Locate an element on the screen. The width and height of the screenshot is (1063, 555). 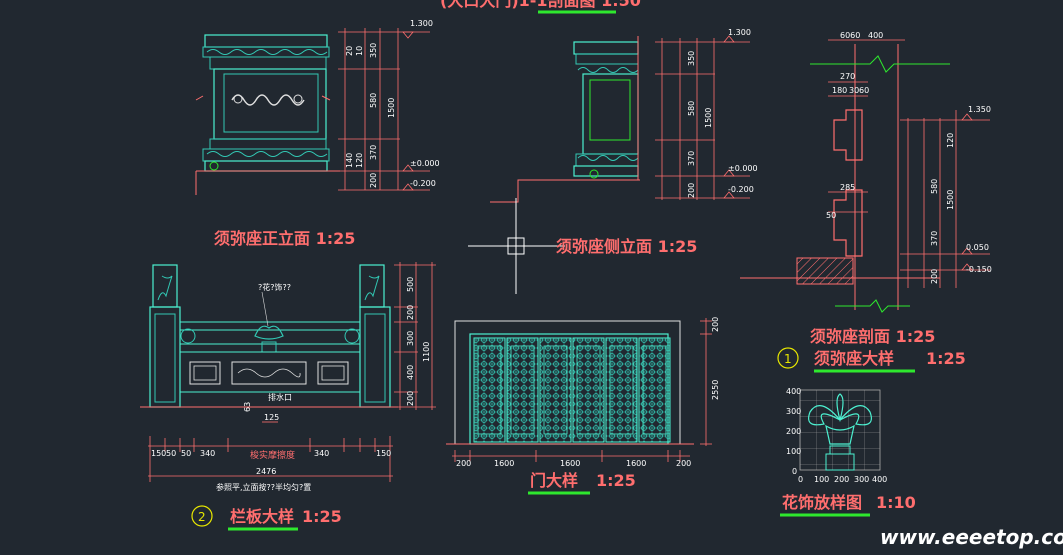
door-drawing is located at coordinates (570, 382).